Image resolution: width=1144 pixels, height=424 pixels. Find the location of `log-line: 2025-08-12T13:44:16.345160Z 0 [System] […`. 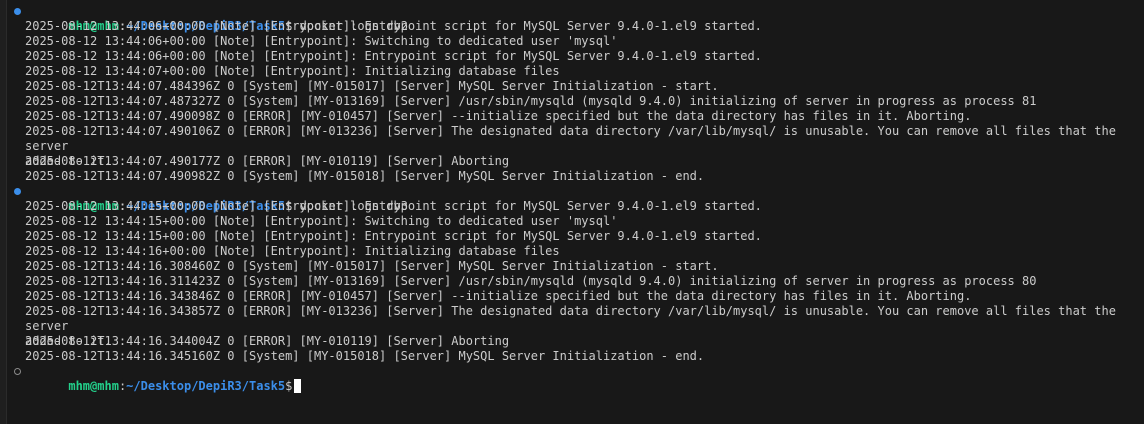

log-line: 2025-08-12T13:44:16.345160Z 0 [System] [… is located at coordinates (365, 356).